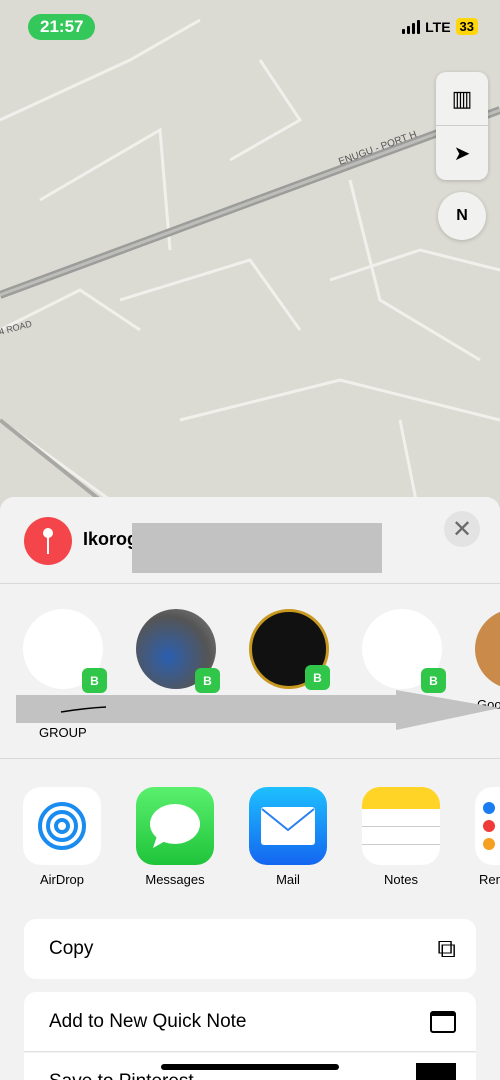 The height and width of the screenshot is (1080, 500). What do you see at coordinates (175, 879) in the screenshot?
I see `app-label: Messages` at bounding box center [175, 879].